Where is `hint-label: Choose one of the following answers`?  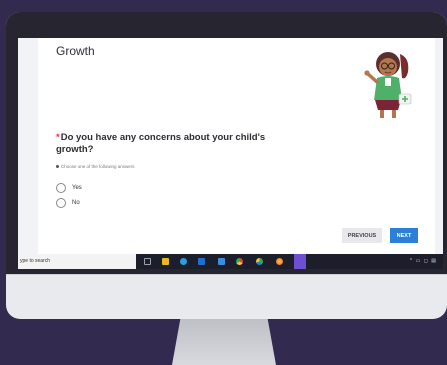 hint-label: Choose one of the following answers is located at coordinates (98, 166).